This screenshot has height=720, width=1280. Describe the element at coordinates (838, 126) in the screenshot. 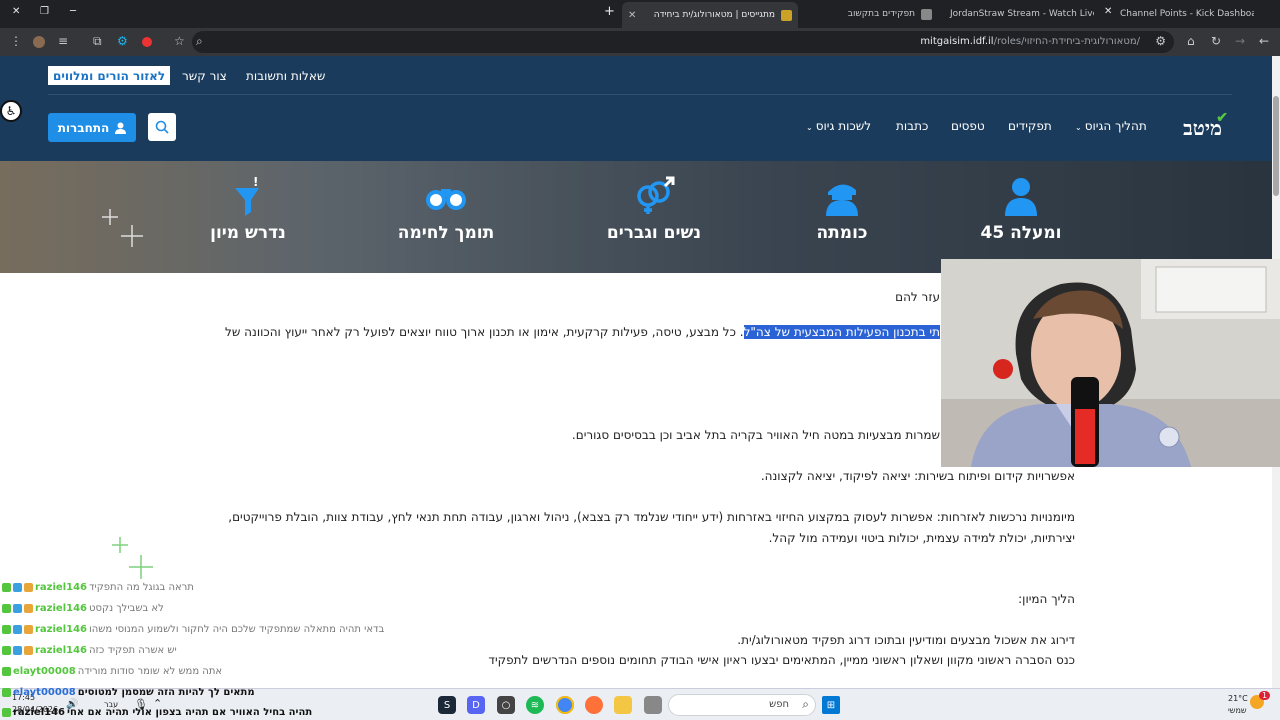

I see `nav-recruitment-offices: ⌄ לשכות גיוס` at that location.